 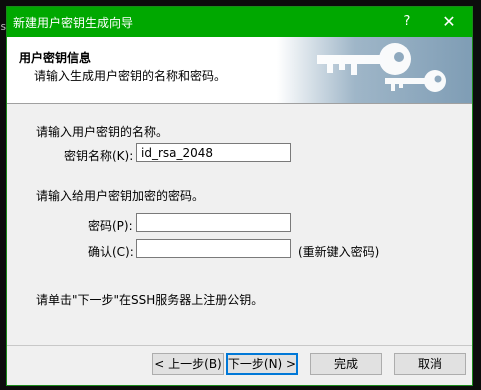 What do you see at coordinates (449, 22) in the screenshot?
I see `close-button: ✕` at bounding box center [449, 22].